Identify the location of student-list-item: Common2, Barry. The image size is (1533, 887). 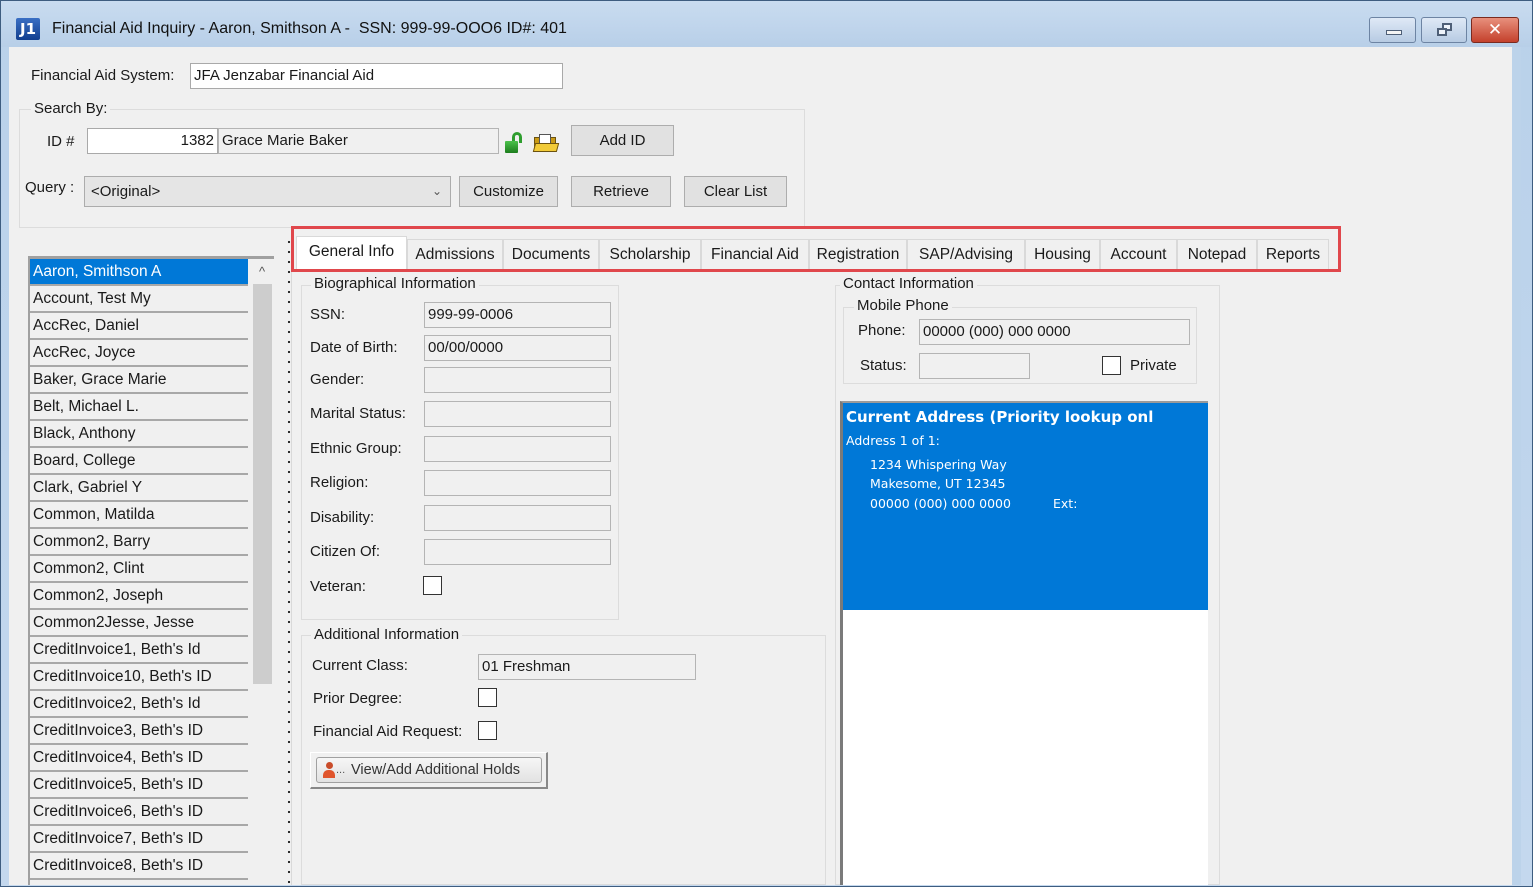
(139, 542).